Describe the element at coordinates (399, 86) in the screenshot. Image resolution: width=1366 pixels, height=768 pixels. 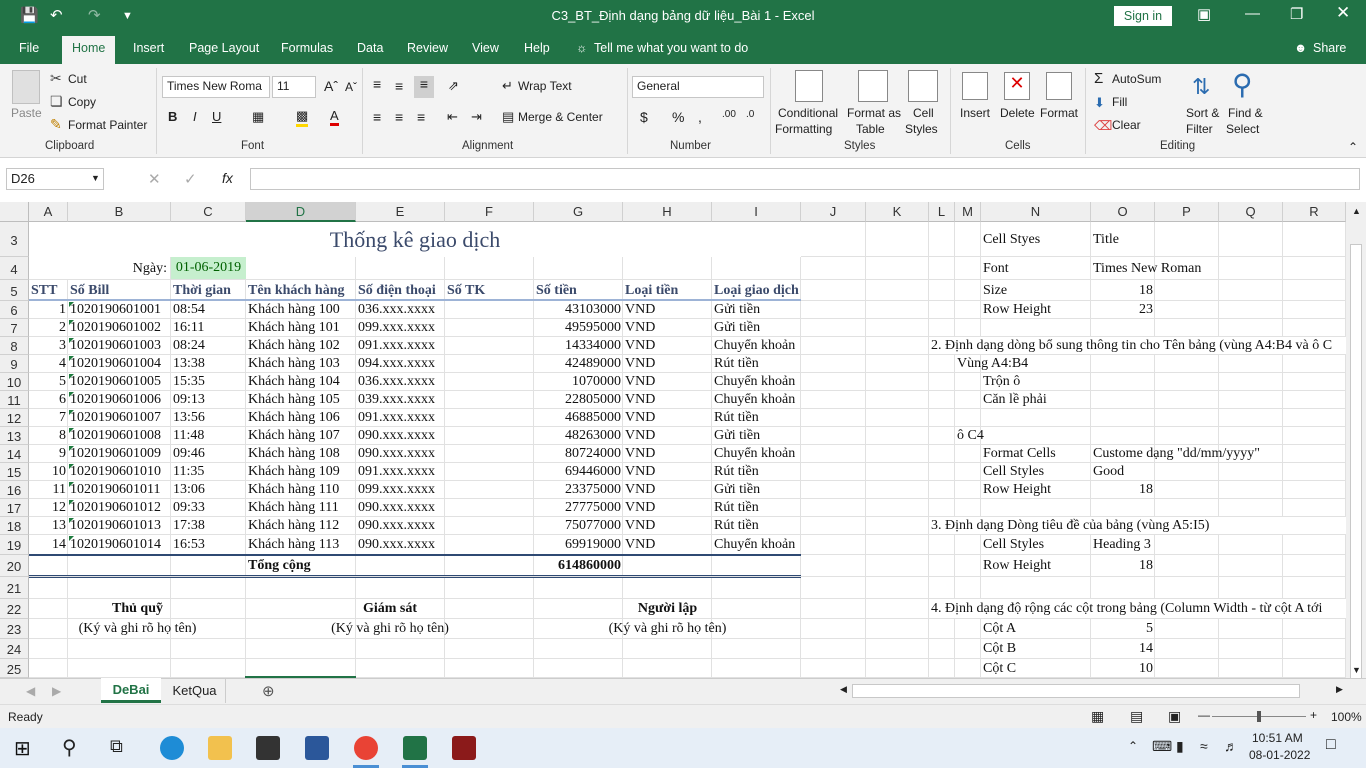
I see `align-middle-icon: ≡` at that location.